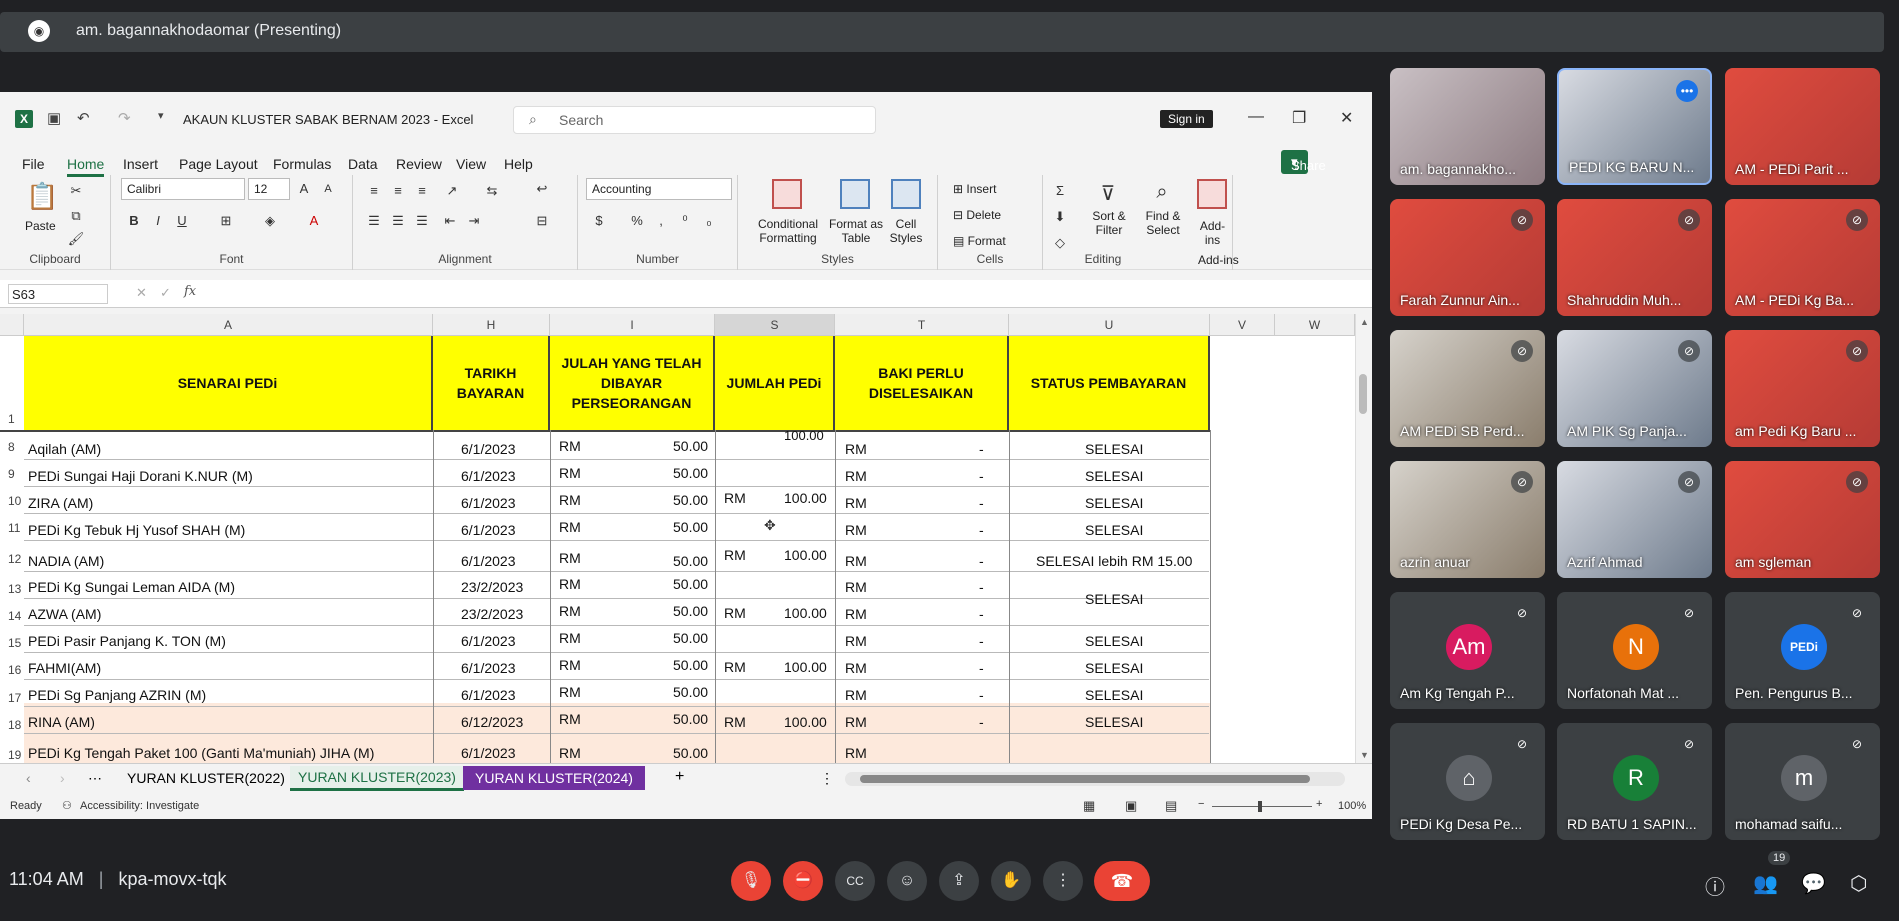 The image size is (1899, 921). What do you see at coordinates (398, 221) in the screenshot?
I see `align-center-icon: ☰` at bounding box center [398, 221].